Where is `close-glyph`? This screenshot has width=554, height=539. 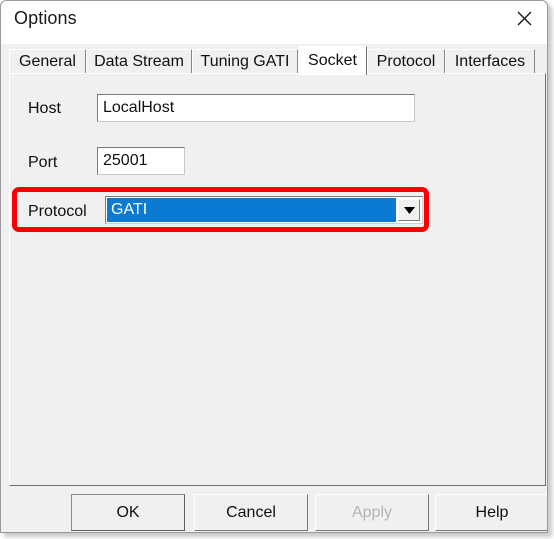 close-glyph is located at coordinates (524, 18).